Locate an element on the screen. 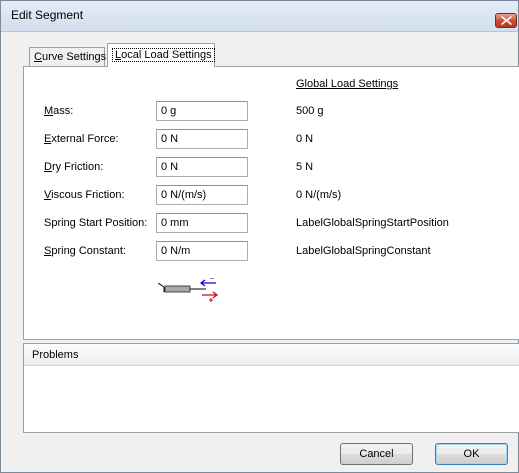 This screenshot has width=519, height=473. global-load-settings-header: Global Load Settings is located at coordinates (347, 84).